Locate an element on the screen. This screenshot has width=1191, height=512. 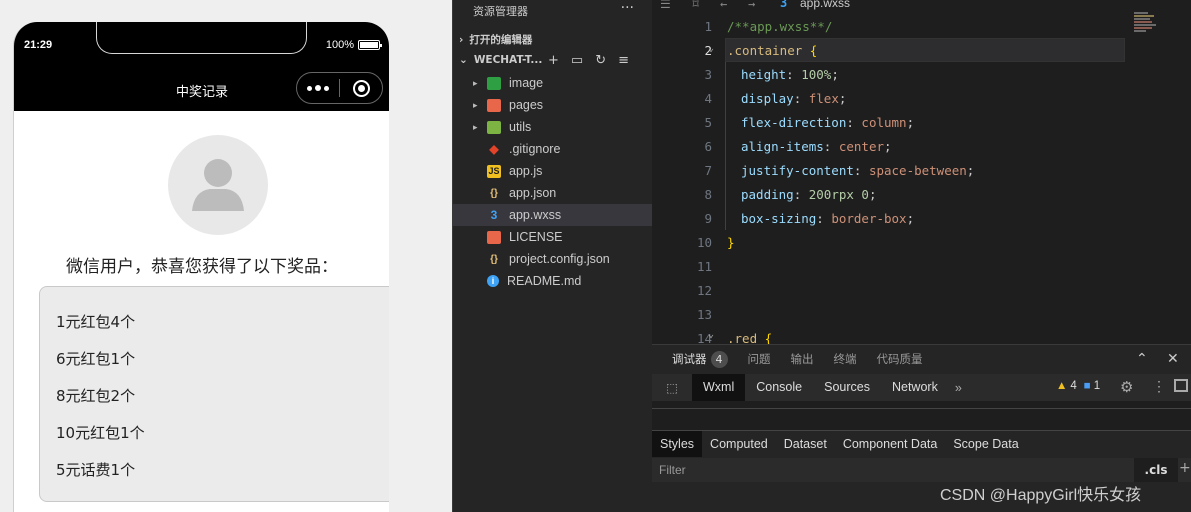
tree-item-pages: ▸ pages is located at coordinates (552, 105).